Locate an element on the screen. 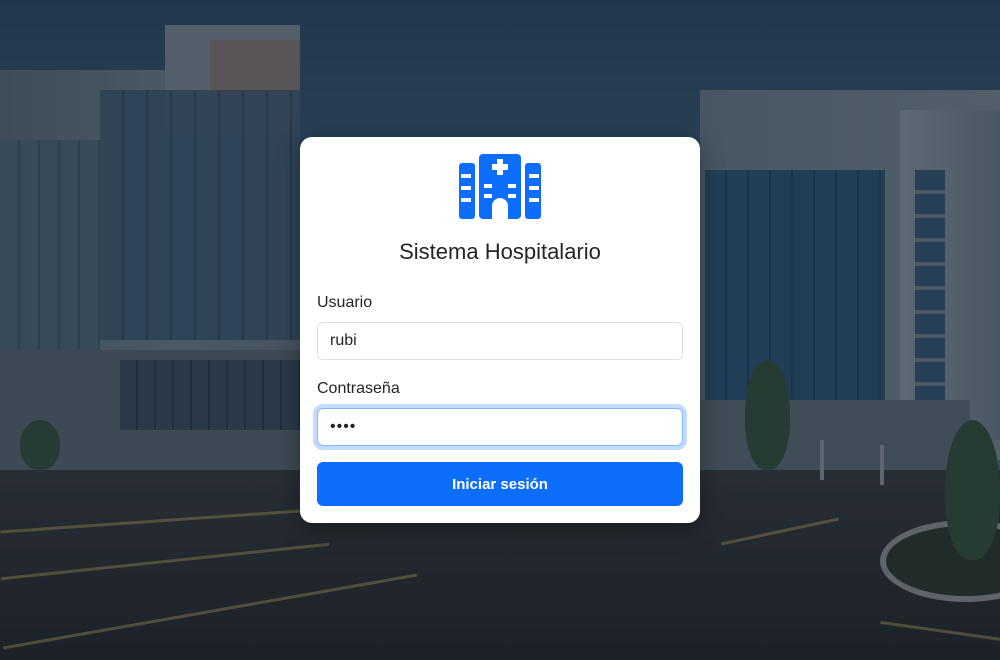 This screenshot has height=660, width=1000. password-label: Contraseña is located at coordinates (358, 388).